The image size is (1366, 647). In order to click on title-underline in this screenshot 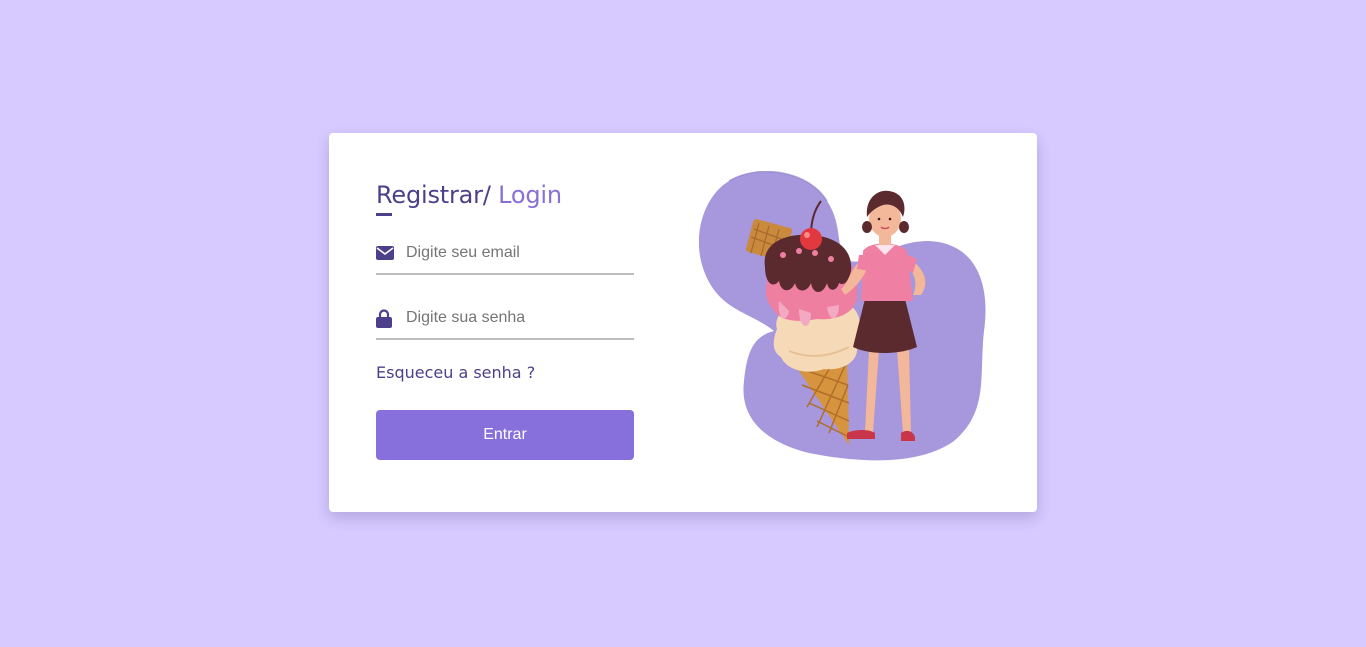, I will do `click(384, 214)`.